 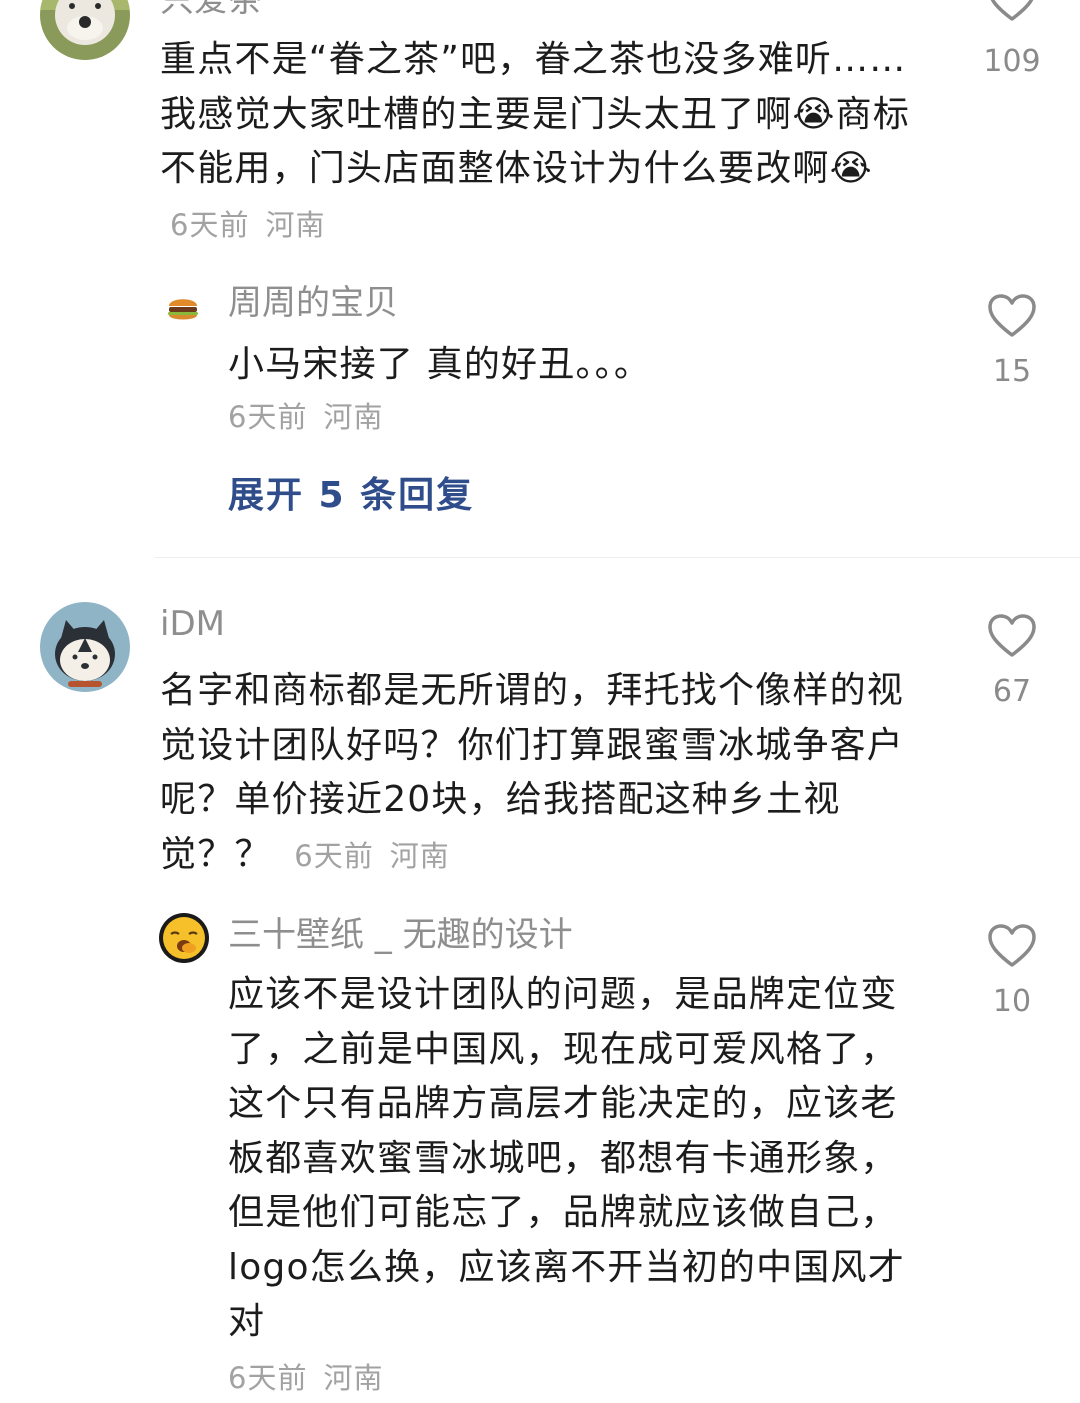 I want to click on avatar-hamburger, so click(x=183, y=308).